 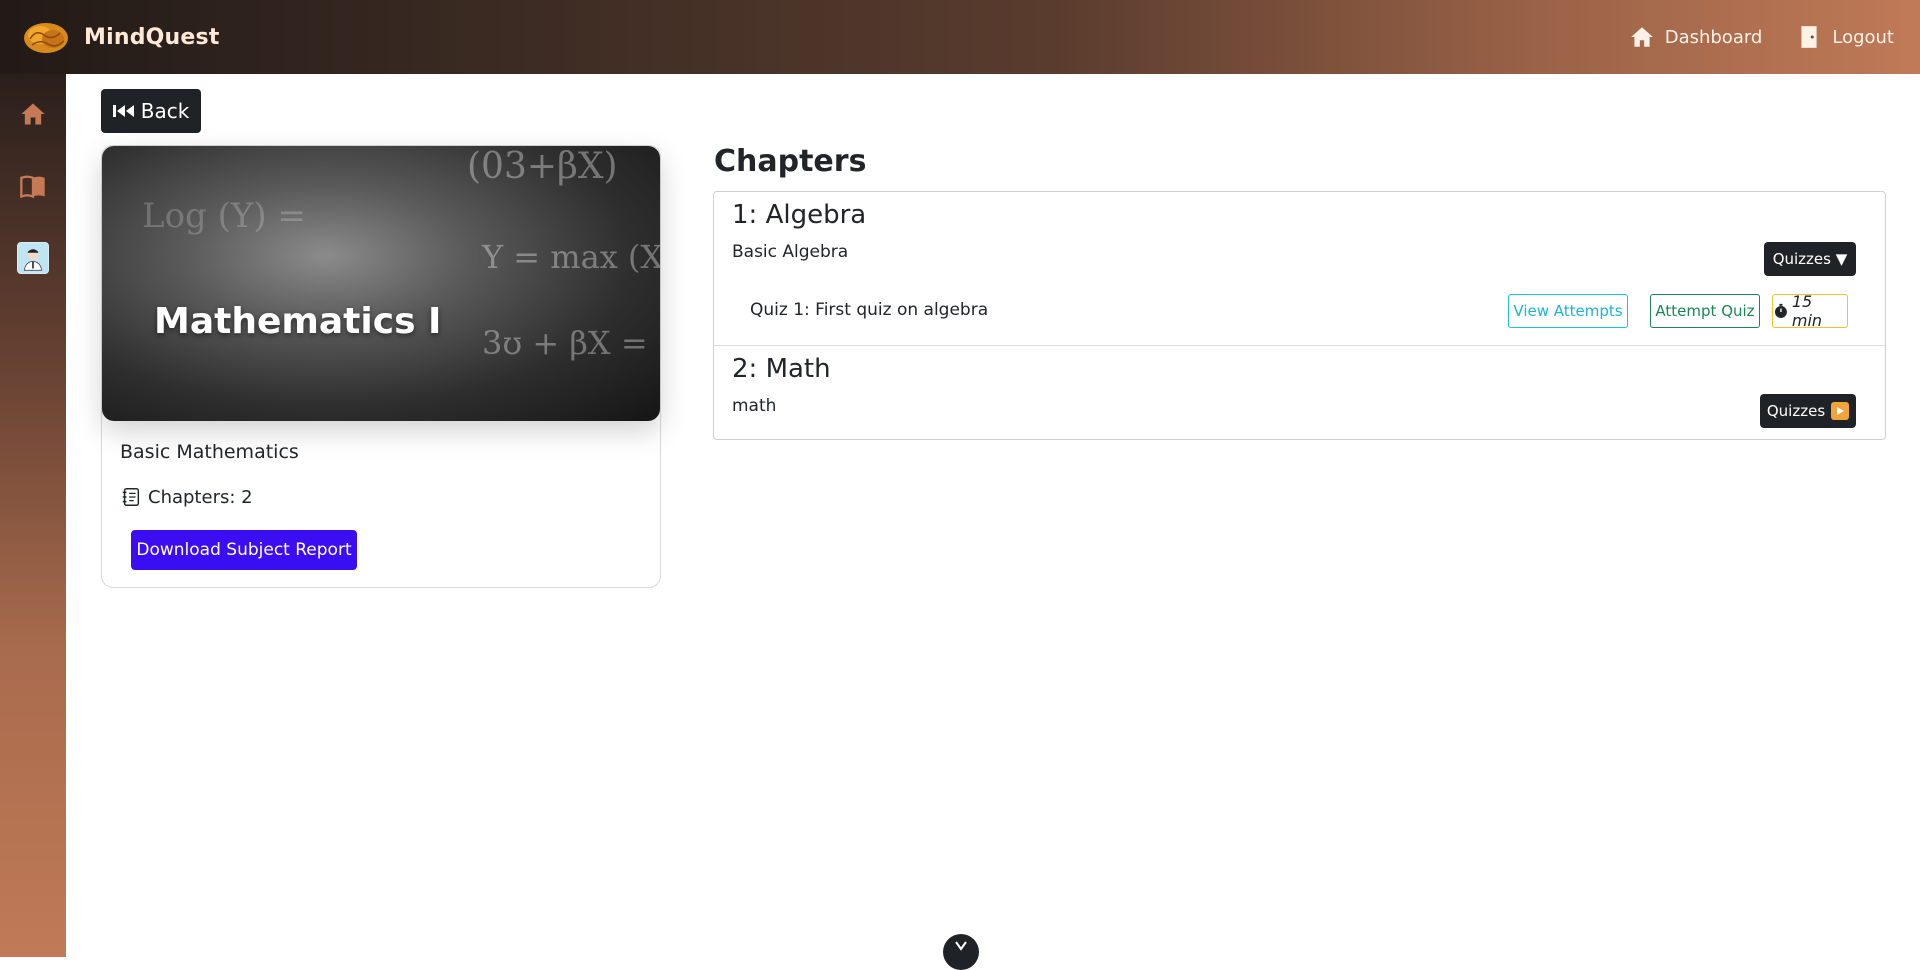 What do you see at coordinates (1809, 37) in the screenshot?
I see `door-icon` at bounding box center [1809, 37].